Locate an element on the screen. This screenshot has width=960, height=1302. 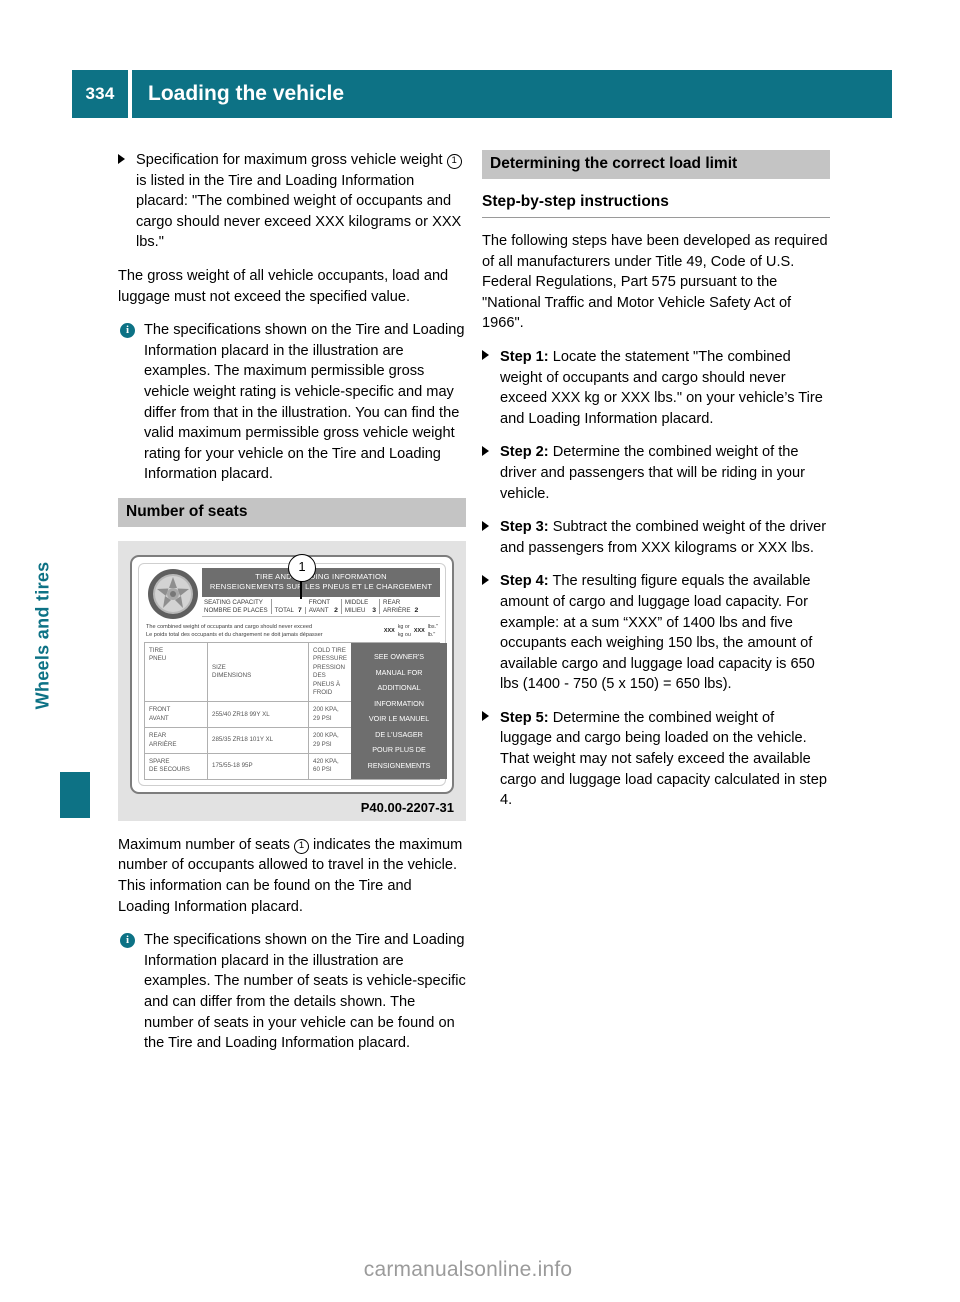
seating-middle-value: 3 is located at coordinates (374, 610).